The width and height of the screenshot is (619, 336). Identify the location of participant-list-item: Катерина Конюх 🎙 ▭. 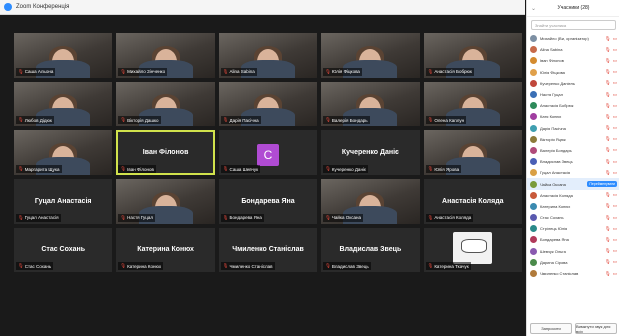
(573, 206).